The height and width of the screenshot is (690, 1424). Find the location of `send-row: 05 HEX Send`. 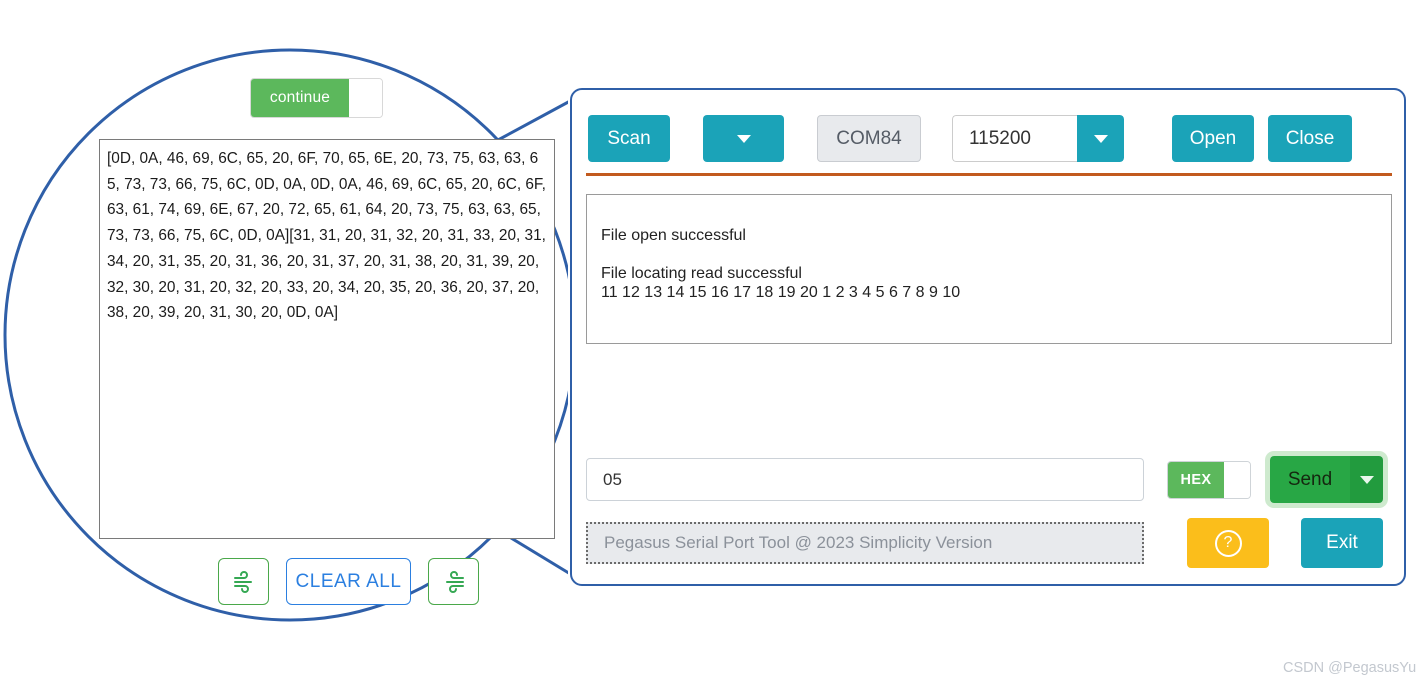

send-row: 05 HEX Send is located at coordinates (984, 479).